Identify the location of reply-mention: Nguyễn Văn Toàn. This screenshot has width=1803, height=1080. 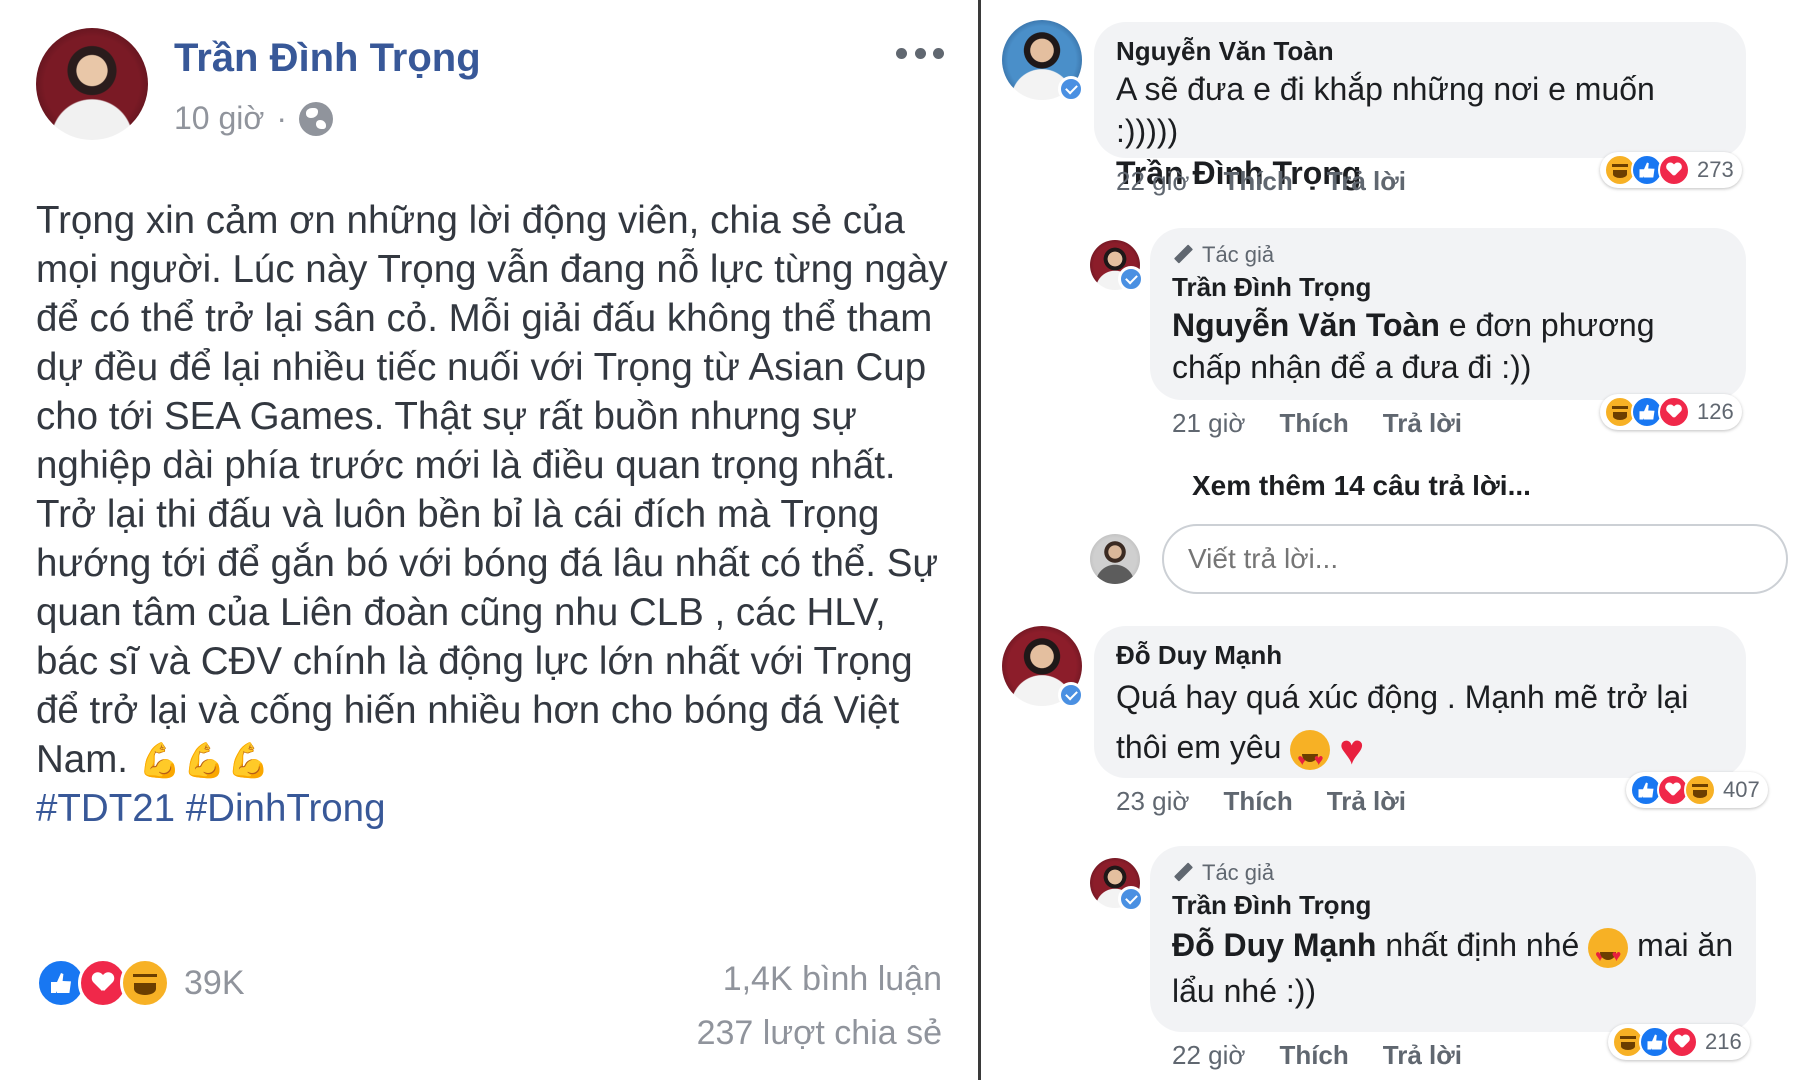
(1306, 325).